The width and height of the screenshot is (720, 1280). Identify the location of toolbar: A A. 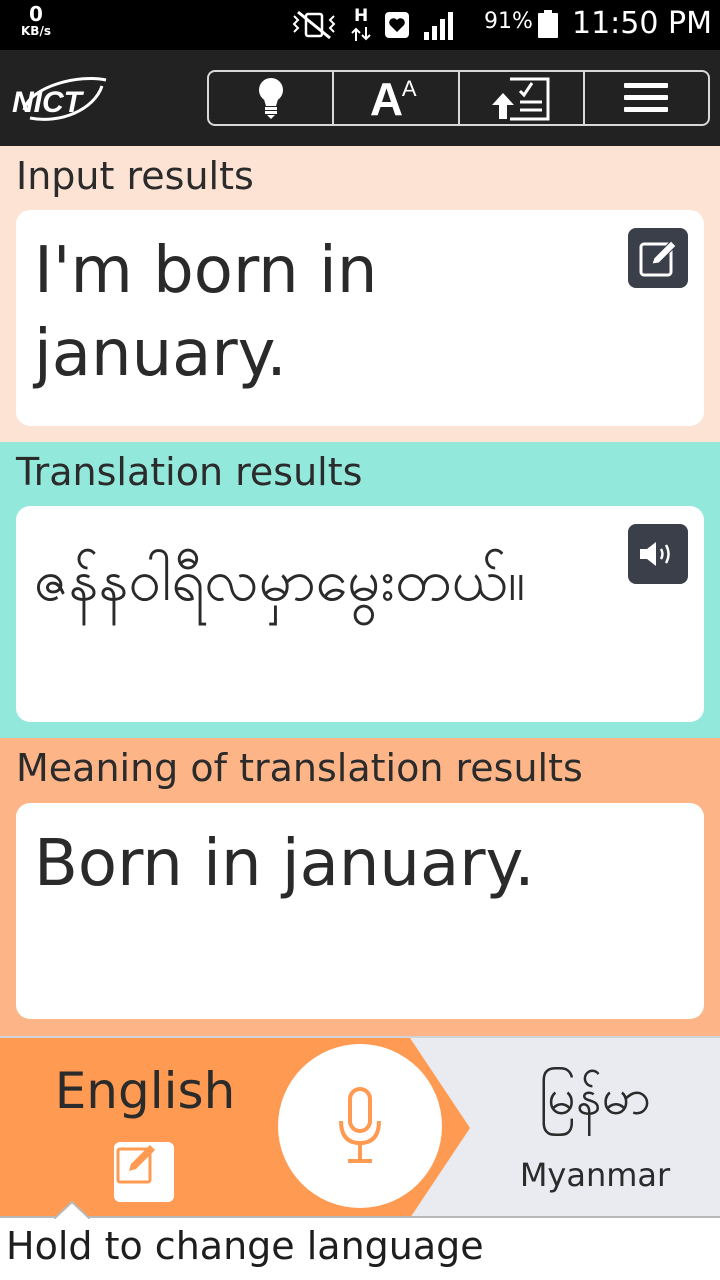
(458, 98).